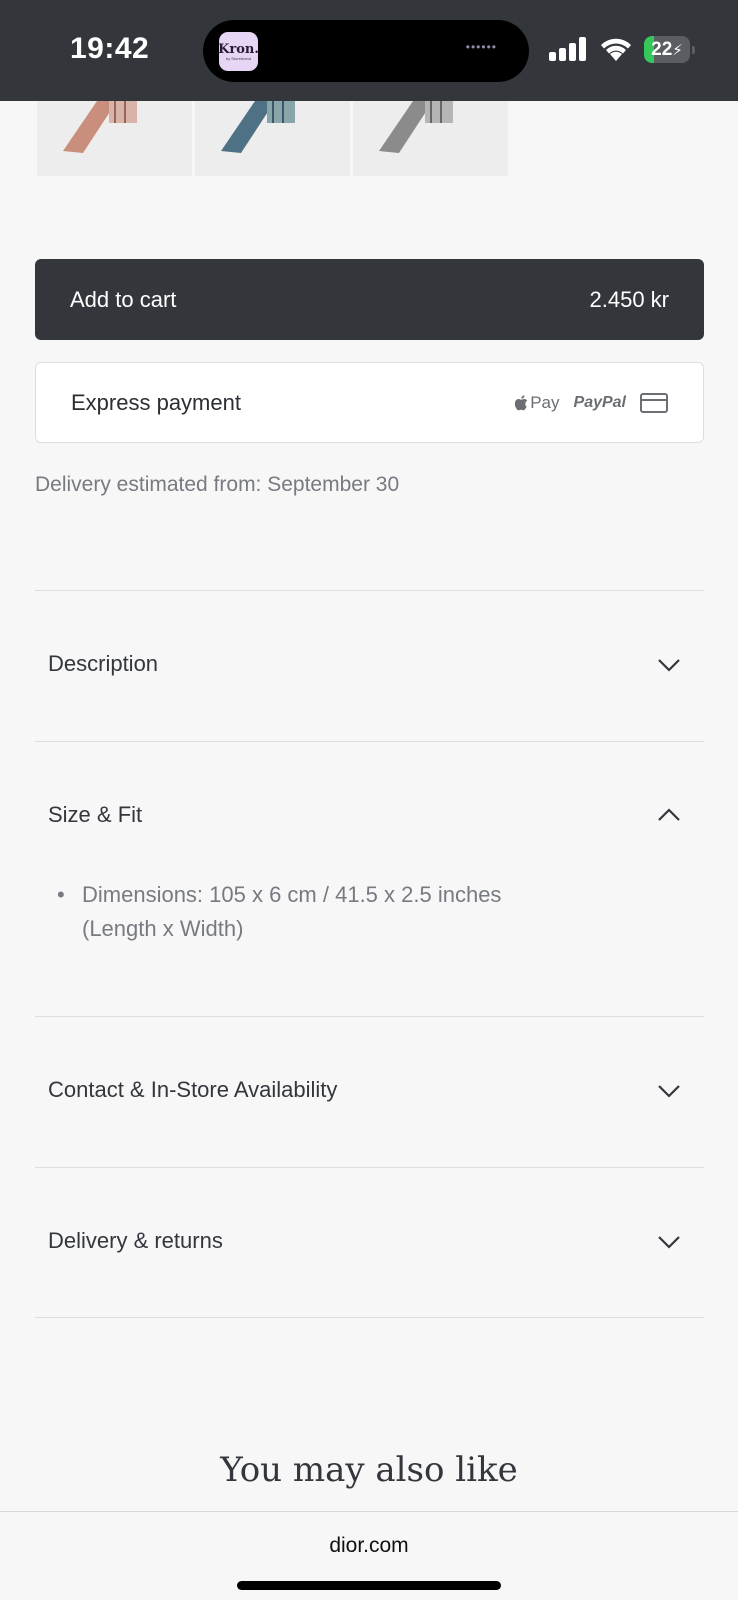  I want to click on thumbnail-blue, so click(272, 138).